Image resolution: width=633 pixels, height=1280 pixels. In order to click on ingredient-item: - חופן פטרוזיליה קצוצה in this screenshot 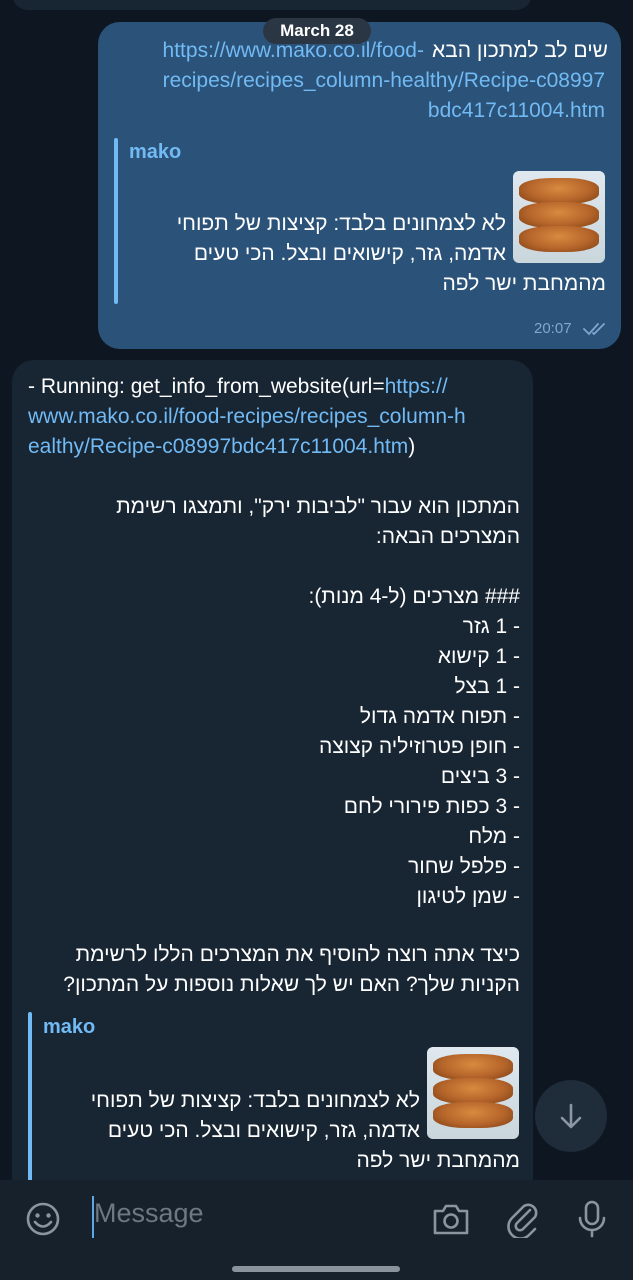, I will do `click(419, 746)`.